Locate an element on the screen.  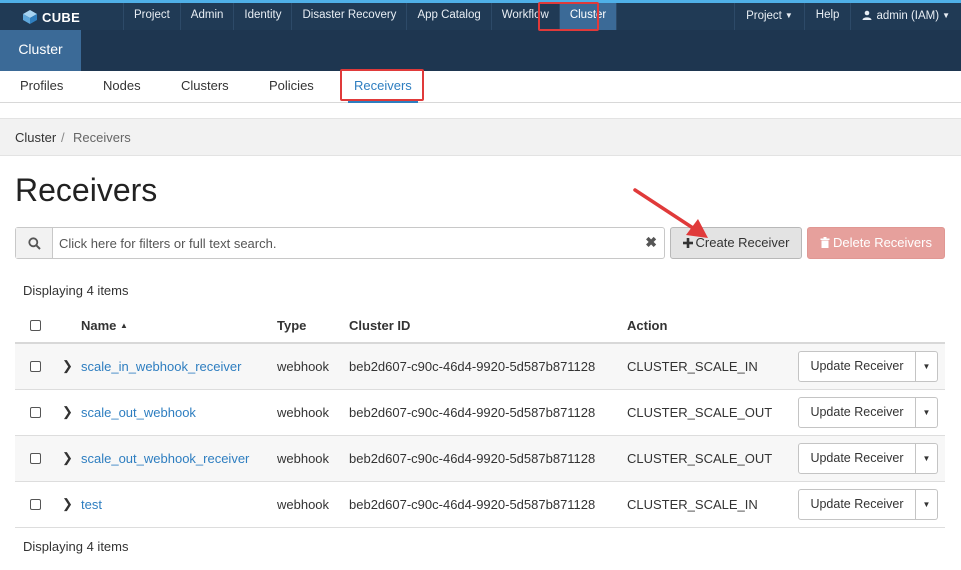
trash-icon is located at coordinates (825, 242).